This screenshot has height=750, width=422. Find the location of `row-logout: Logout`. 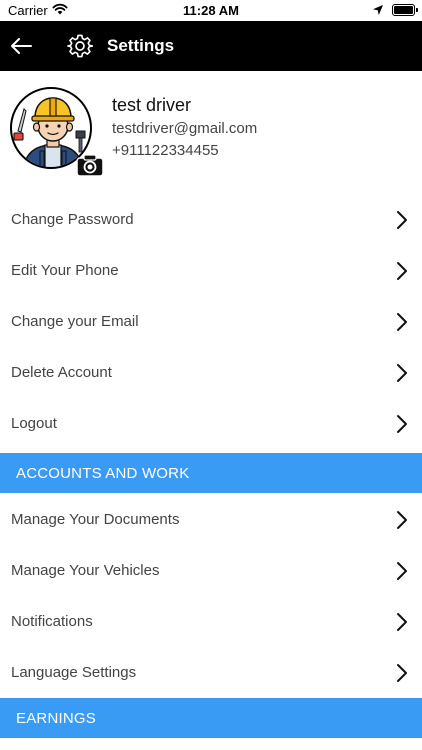

row-logout: Logout is located at coordinates (211, 423).